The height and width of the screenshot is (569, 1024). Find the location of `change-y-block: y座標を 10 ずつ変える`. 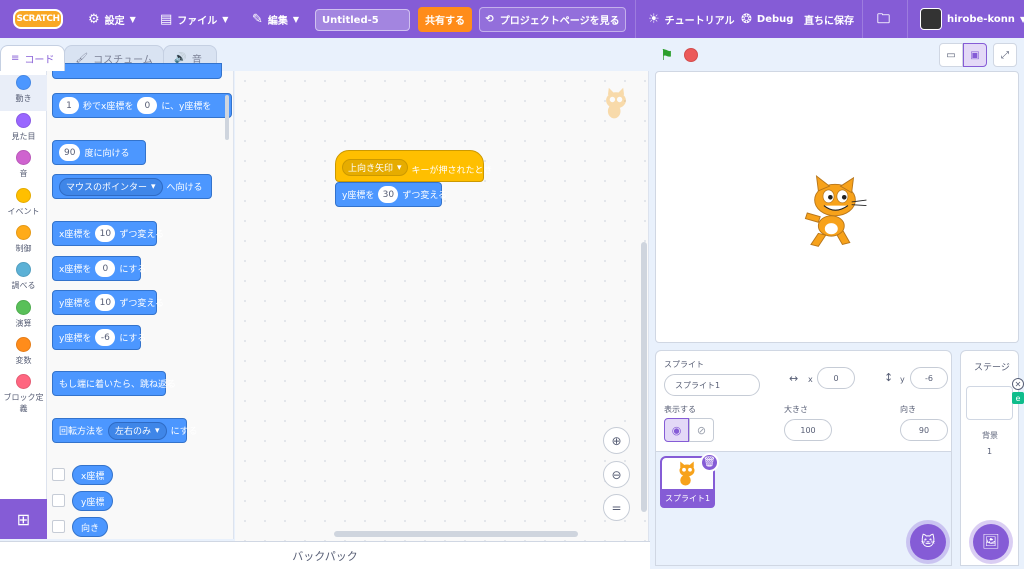

change-y-block: y座標を 10 ずつ変える is located at coordinates (108, 302).